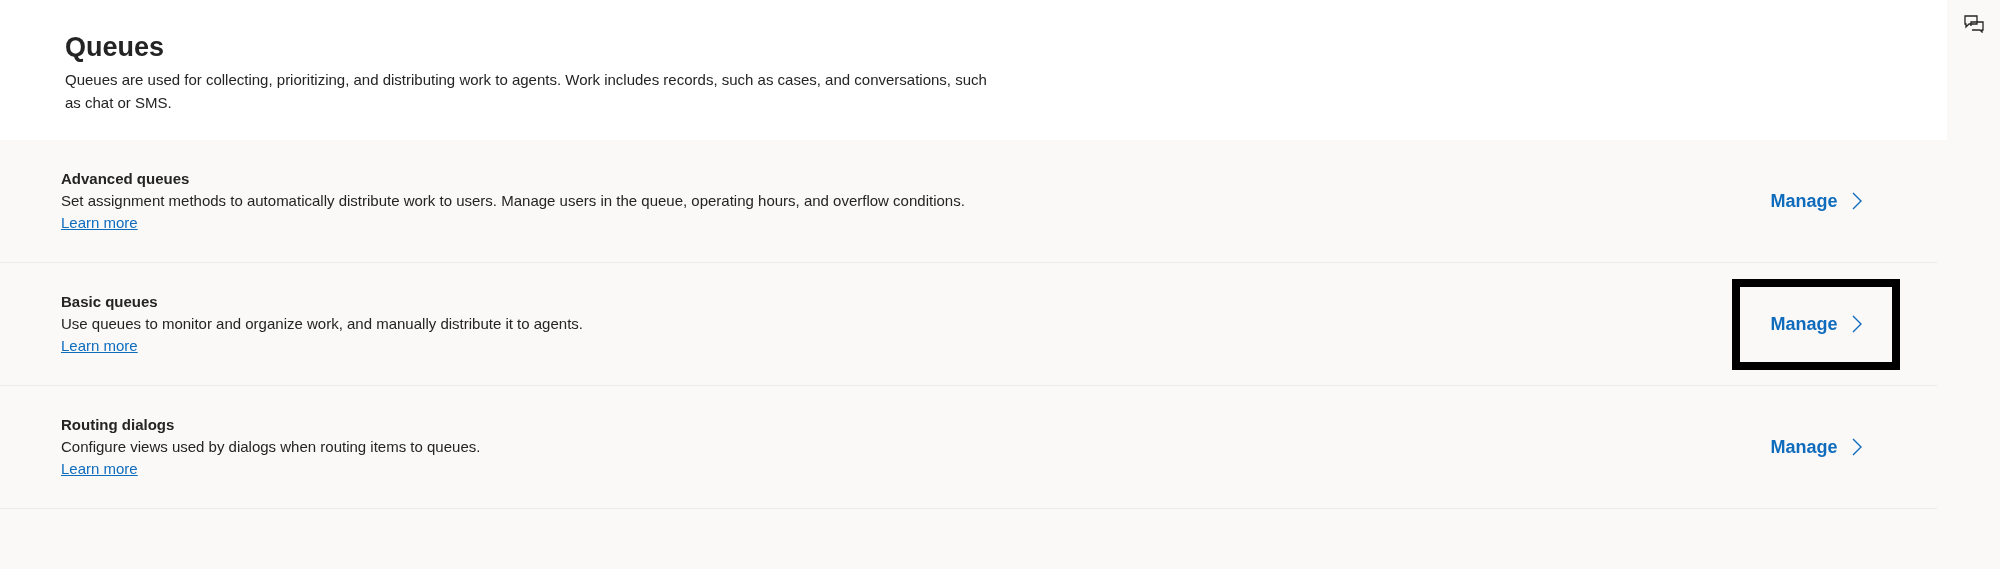  Describe the element at coordinates (526, 91) in the screenshot. I see `page-description: Queues are used for collecting, prioritizing, and distributing work to agents. Work includes records, such as cases, and conversations, such as chat or SMS.` at that location.